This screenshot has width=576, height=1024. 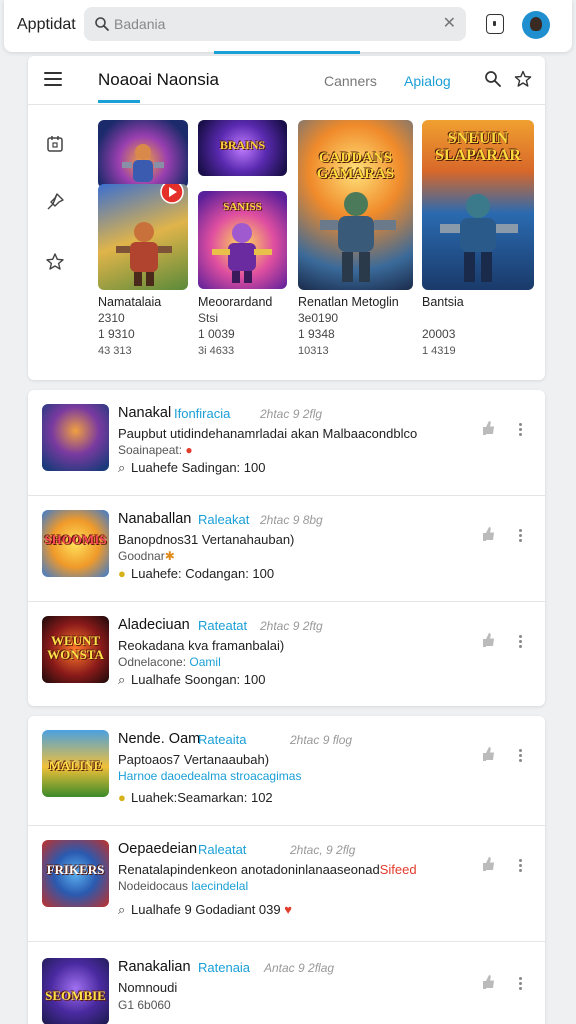 I want to click on featured-title: Bantsia, so click(x=443, y=302).